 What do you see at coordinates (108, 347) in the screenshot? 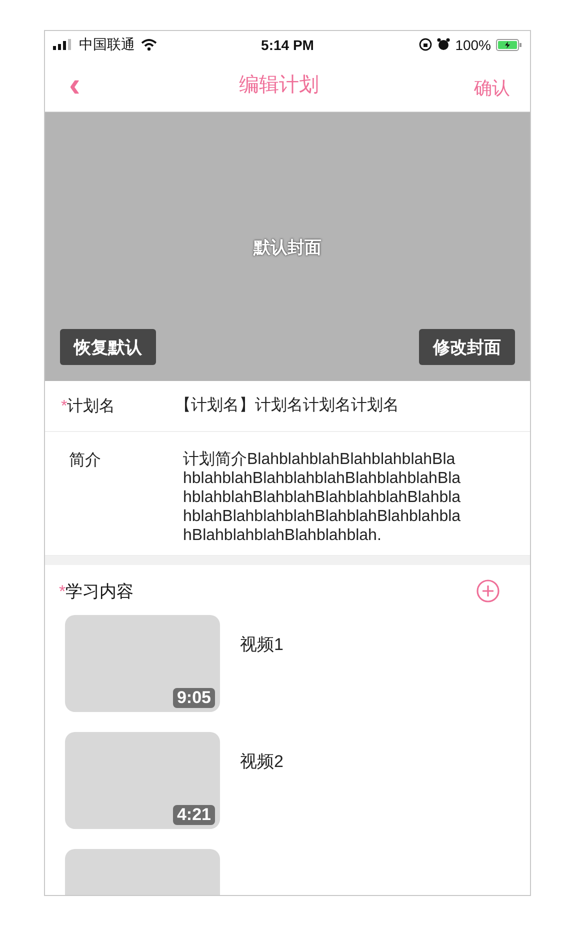
I see `reset-cover-button: 恢复默认` at bounding box center [108, 347].